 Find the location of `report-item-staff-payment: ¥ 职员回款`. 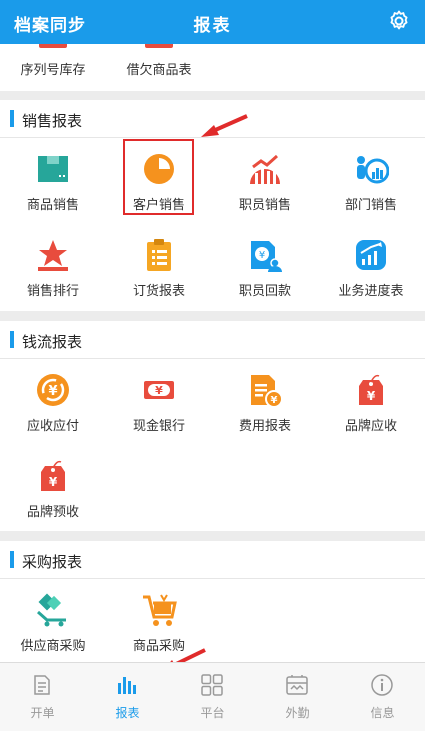

report-item-staff-payment: ¥ 职员回款 is located at coordinates (265, 268).